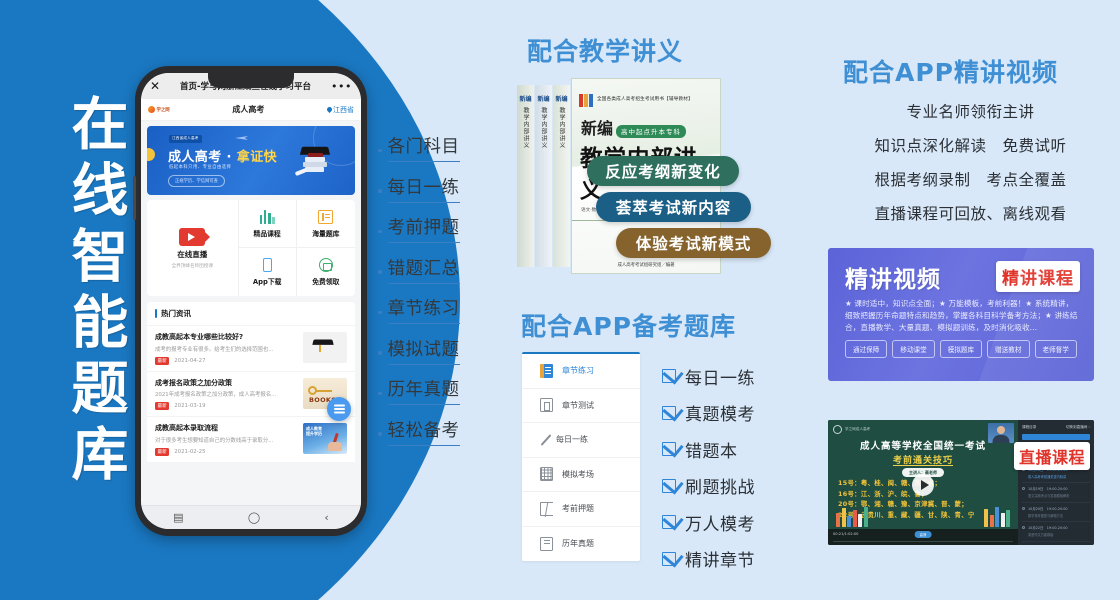 The width and height of the screenshot is (1120, 600). What do you see at coordinates (339, 409) in the screenshot?
I see `menu-fab-icon` at bounding box center [339, 409].